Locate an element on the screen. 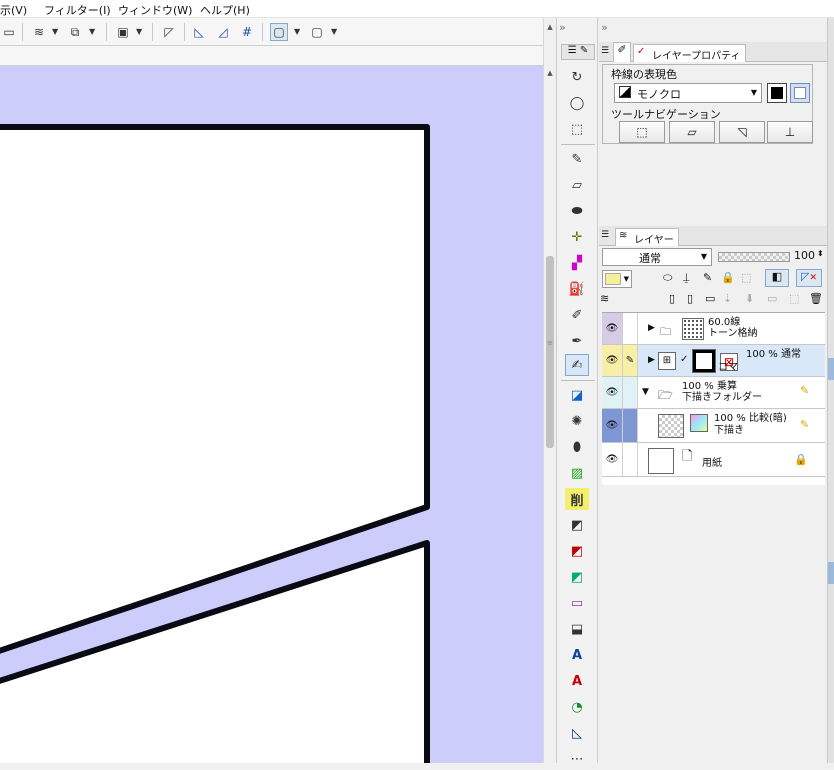 This screenshot has width=834, height=770. rect-select-icon: ⬚ is located at coordinates (577, 129).